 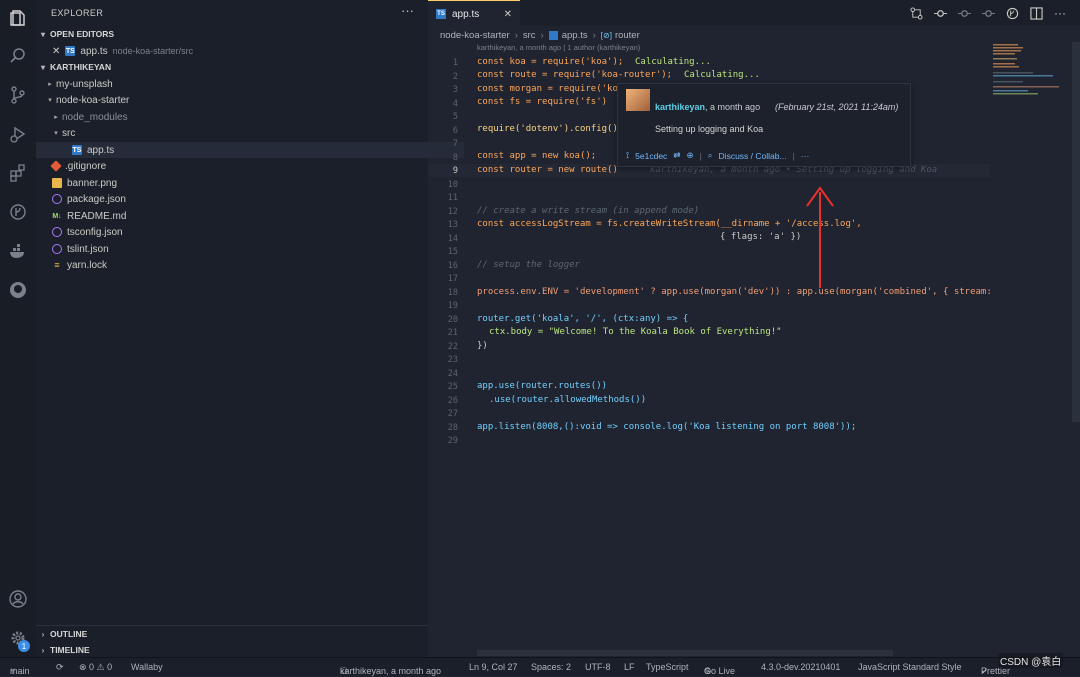 What do you see at coordinates (236, 100) in the screenshot?
I see `tree-folder-node-koa-starter: ▾ node-koa-starter` at bounding box center [236, 100].